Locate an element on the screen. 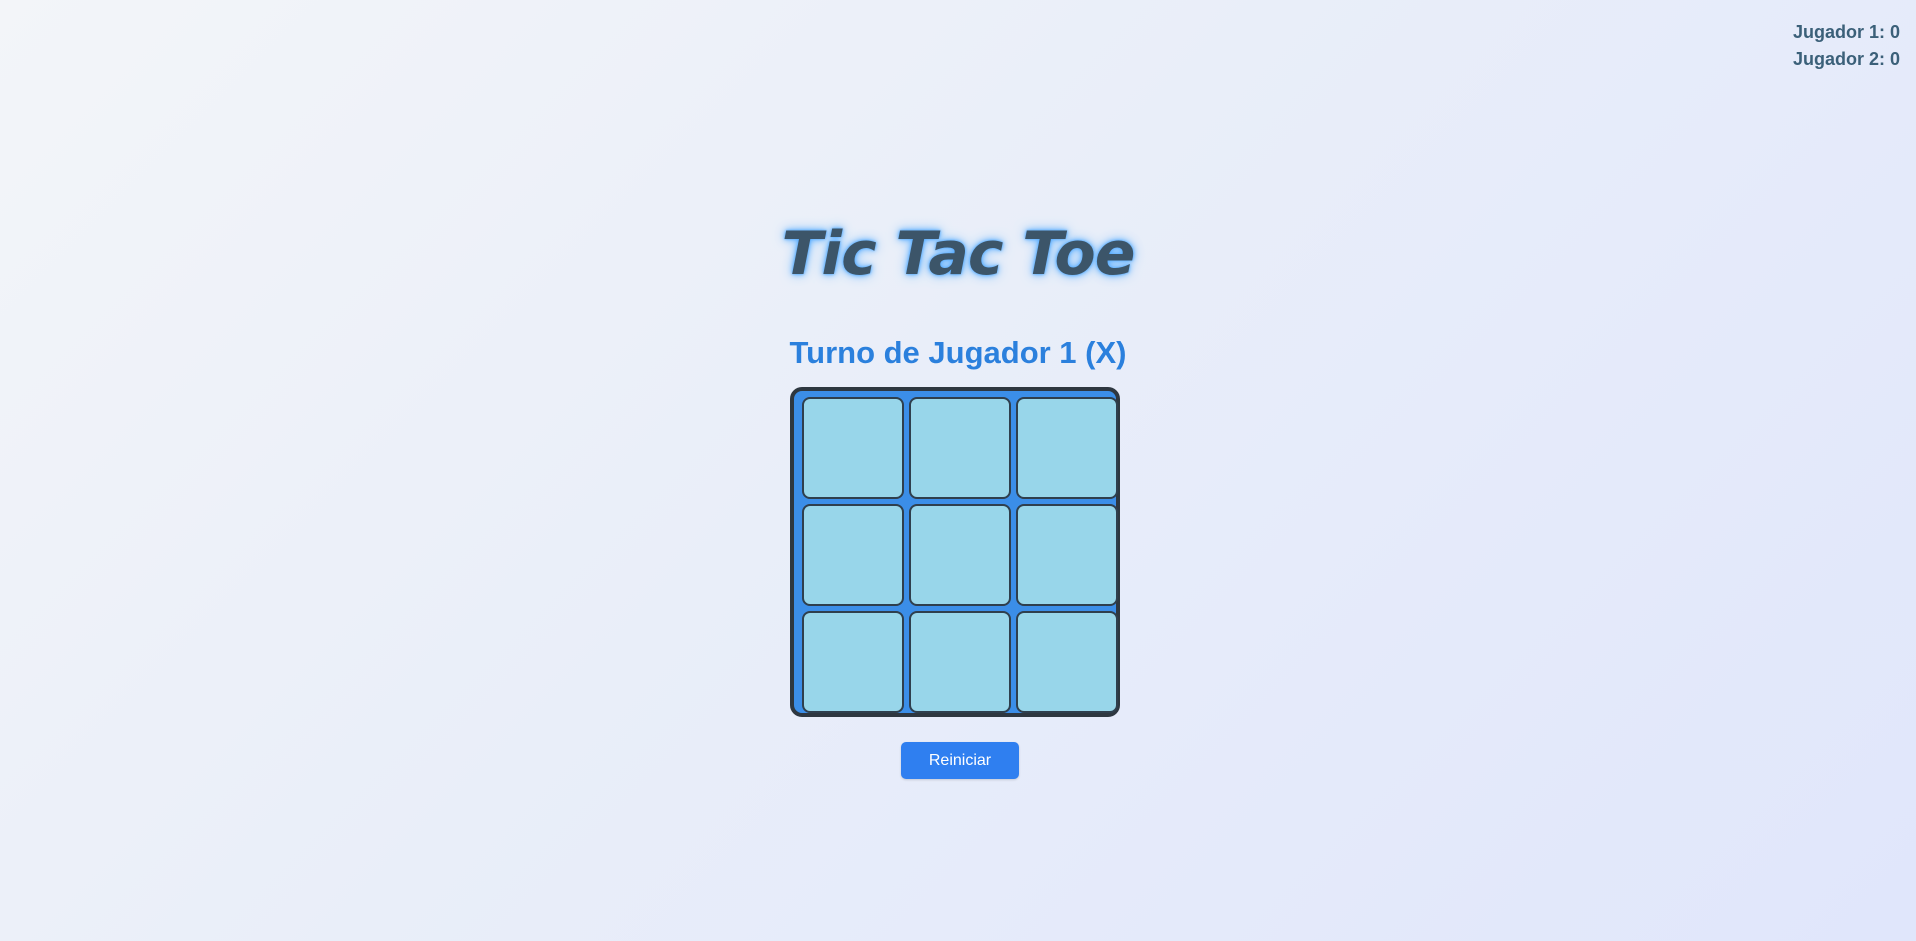 Image resolution: width=1916 pixels, height=941 pixels. score-player-2: Jugador 2: 0 is located at coordinates (1846, 59).